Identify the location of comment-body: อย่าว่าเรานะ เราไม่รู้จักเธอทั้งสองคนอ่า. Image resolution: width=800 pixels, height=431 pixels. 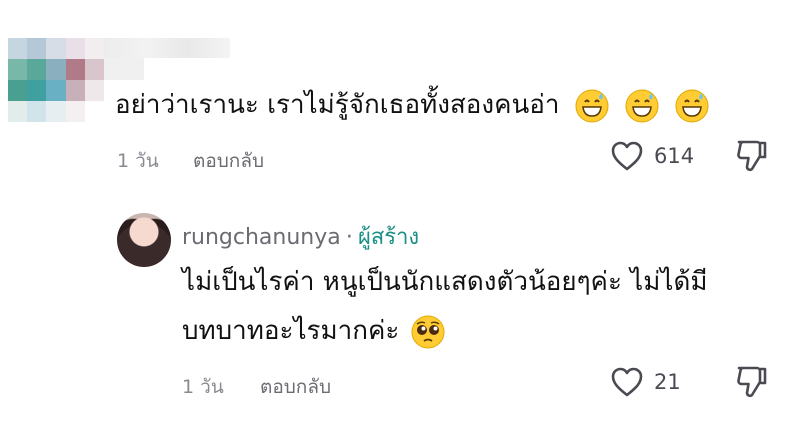
(337, 105).